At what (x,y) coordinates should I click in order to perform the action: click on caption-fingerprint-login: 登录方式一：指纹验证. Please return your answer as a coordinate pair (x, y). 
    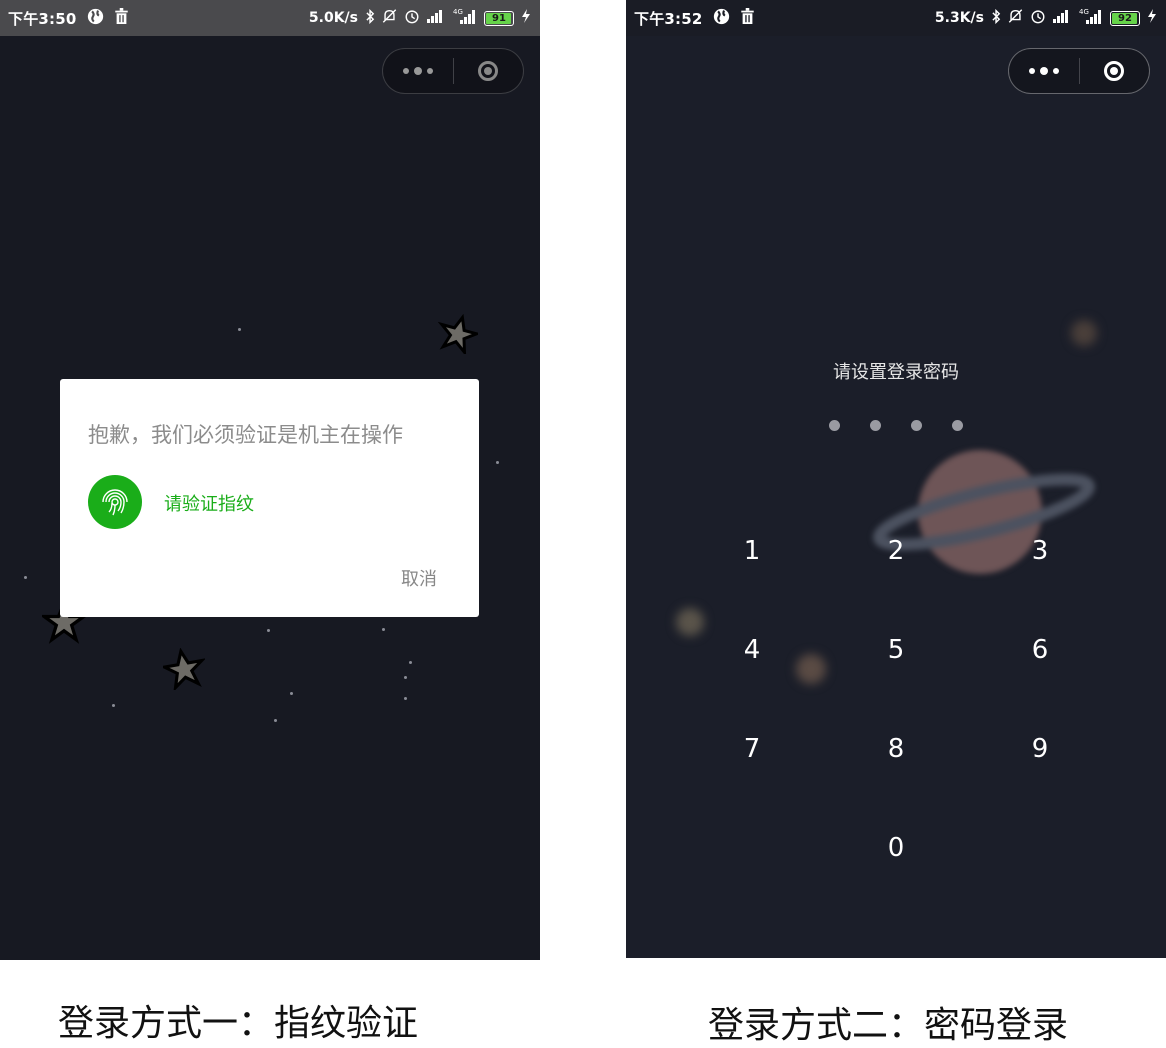
    Looking at the image, I should click on (238, 1023).